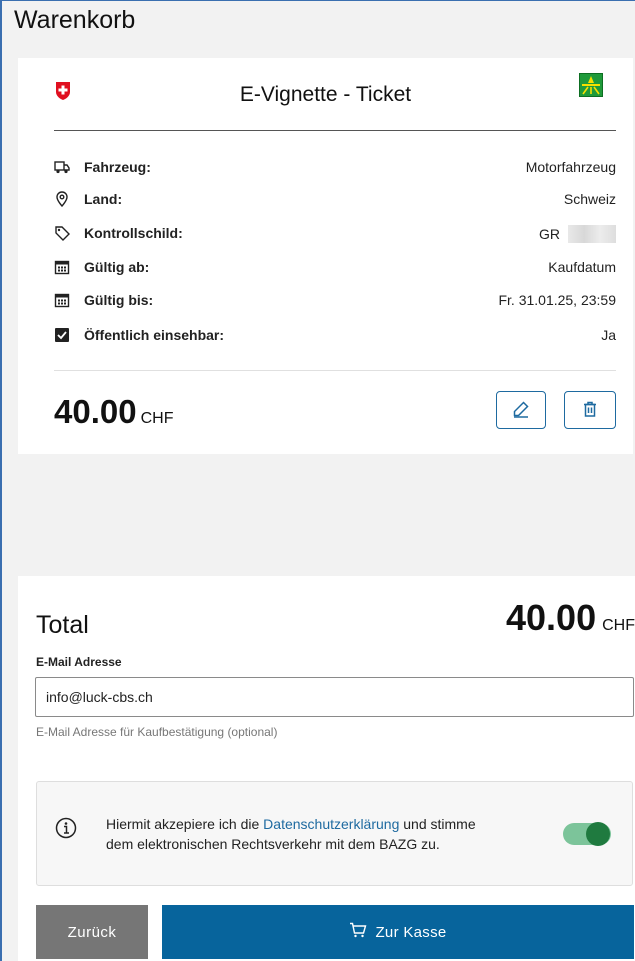 The width and height of the screenshot is (635, 961). I want to click on vehicle-icon, so click(62, 167).